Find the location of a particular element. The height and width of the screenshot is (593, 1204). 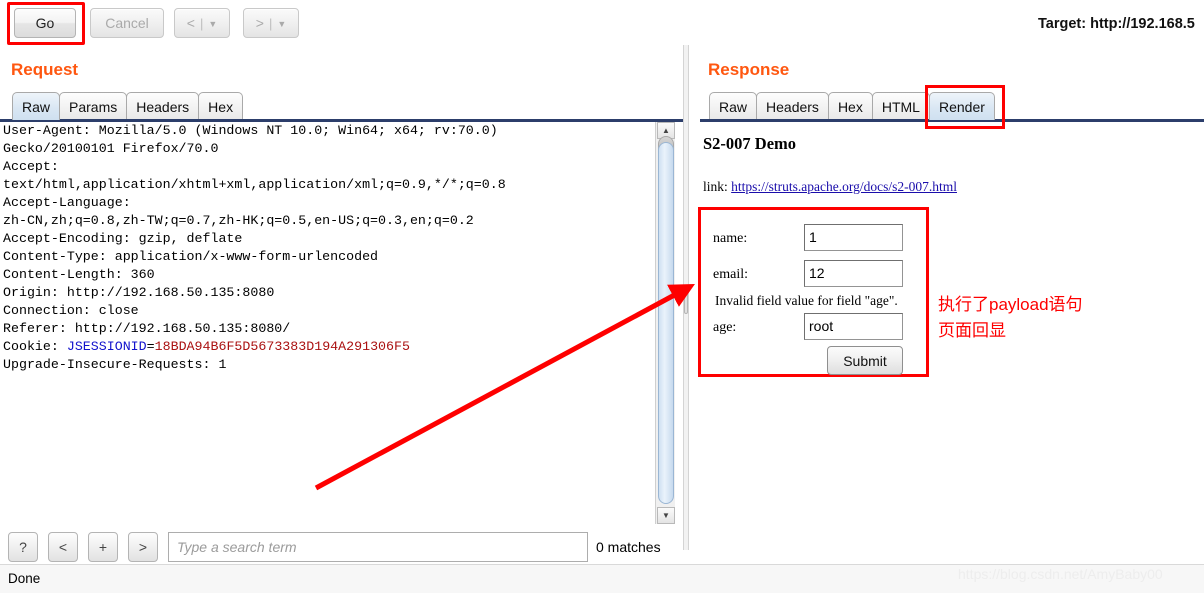

request-tab-params: Params is located at coordinates (93, 106).